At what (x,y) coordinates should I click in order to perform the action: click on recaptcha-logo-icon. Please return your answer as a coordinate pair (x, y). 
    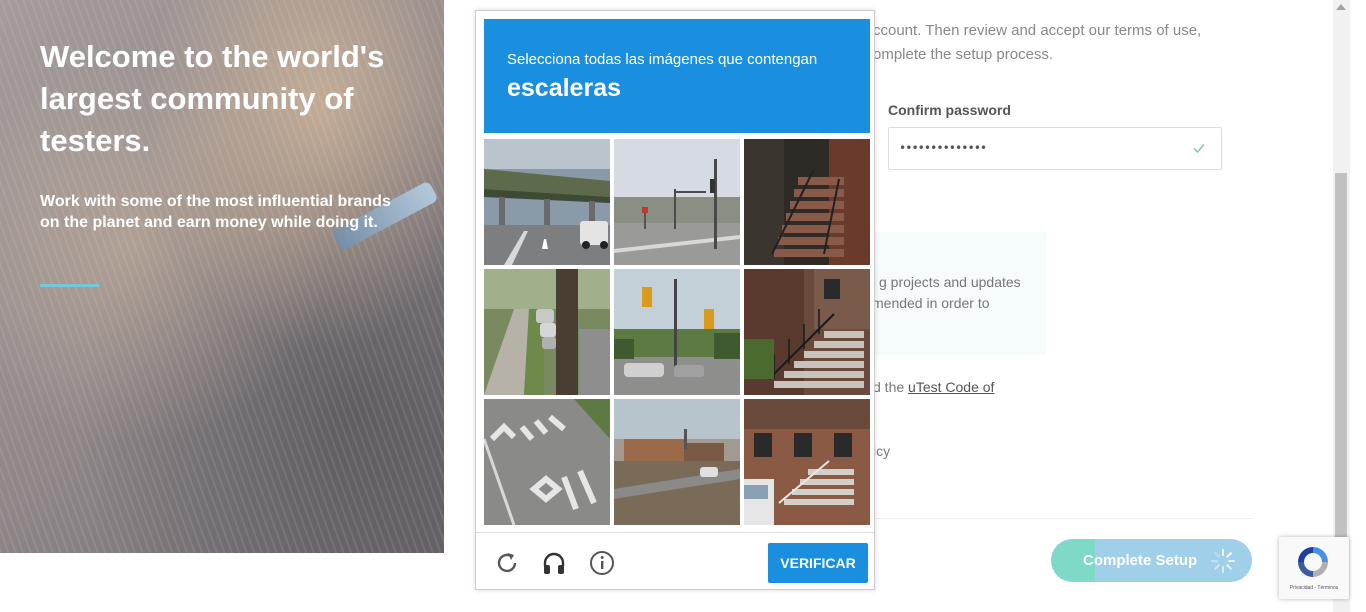
    Looking at the image, I should click on (1313, 562).